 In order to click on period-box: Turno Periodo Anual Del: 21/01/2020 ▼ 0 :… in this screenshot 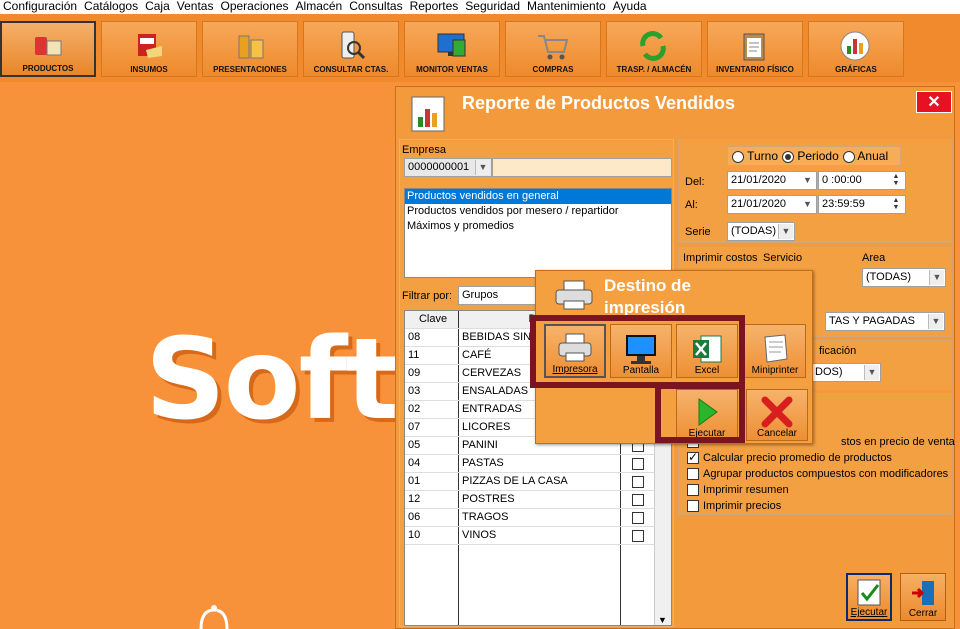, I will do `click(815, 191)`.